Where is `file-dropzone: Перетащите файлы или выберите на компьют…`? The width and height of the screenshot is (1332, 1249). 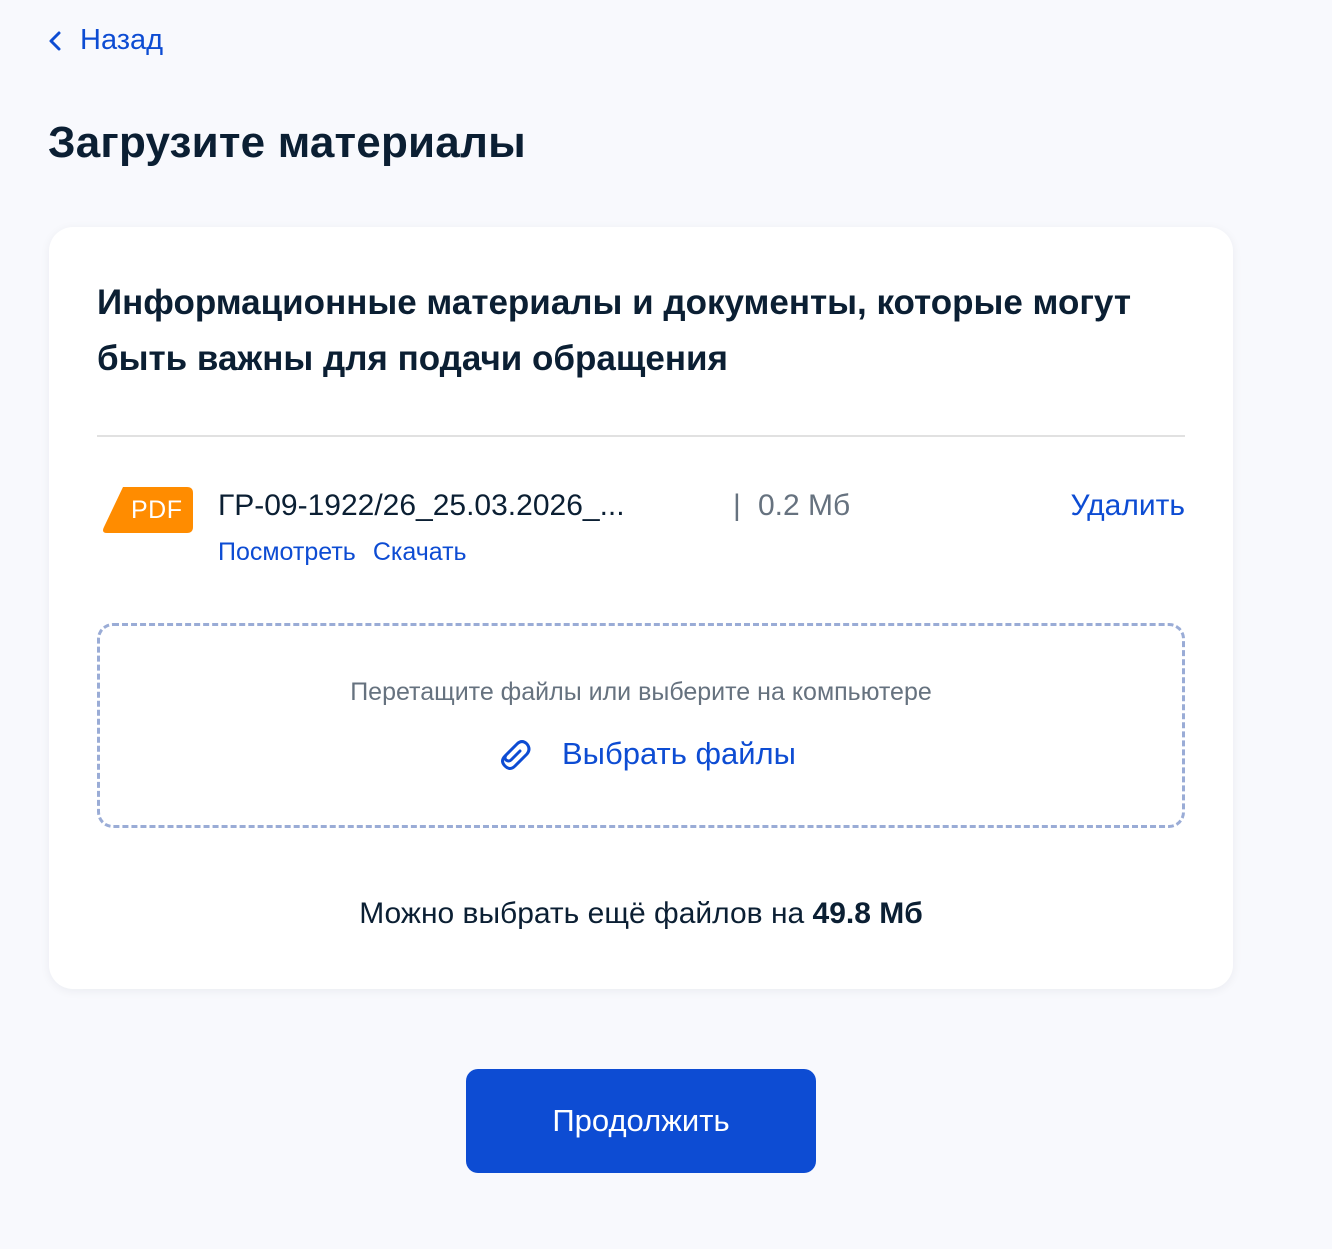
file-dropzone: Перетащите файлы или выберите на компьют… is located at coordinates (641, 725).